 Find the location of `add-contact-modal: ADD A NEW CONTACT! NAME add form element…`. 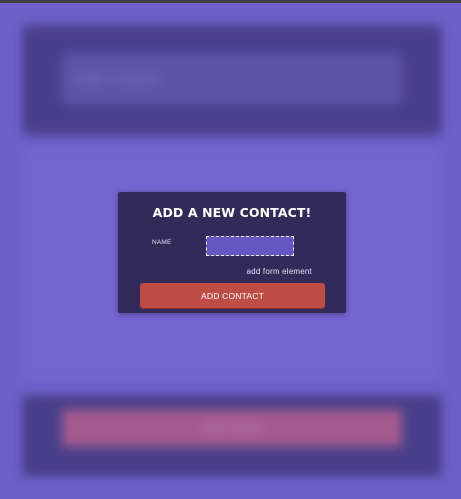

add-contact-modal: ADD A NEW CONTACT! NAME add form element… is located at coordinates (232, 252).